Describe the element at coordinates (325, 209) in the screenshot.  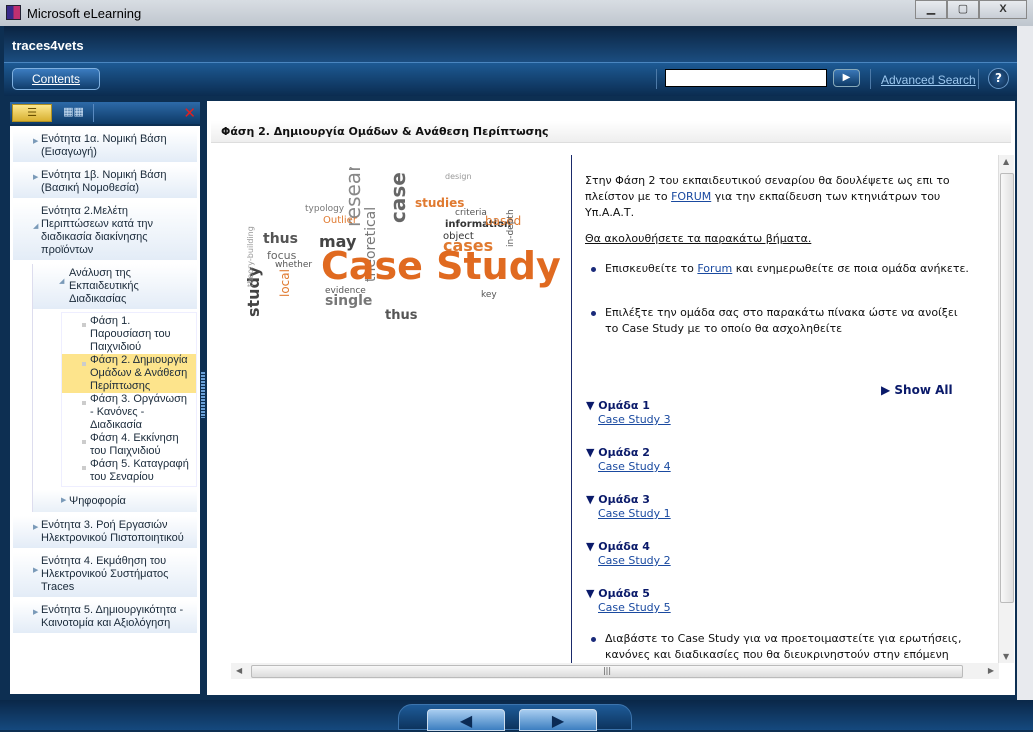
I see `word: typology` at that location.